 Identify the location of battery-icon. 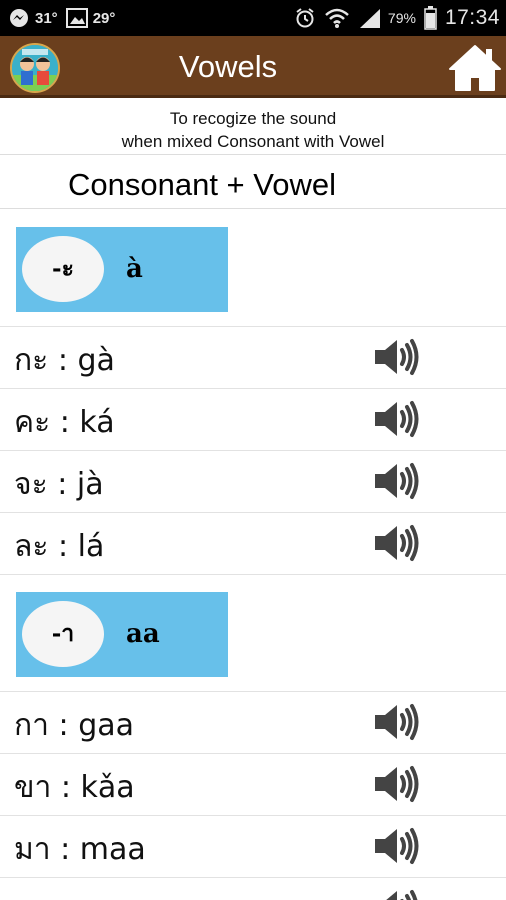
(430, 18).